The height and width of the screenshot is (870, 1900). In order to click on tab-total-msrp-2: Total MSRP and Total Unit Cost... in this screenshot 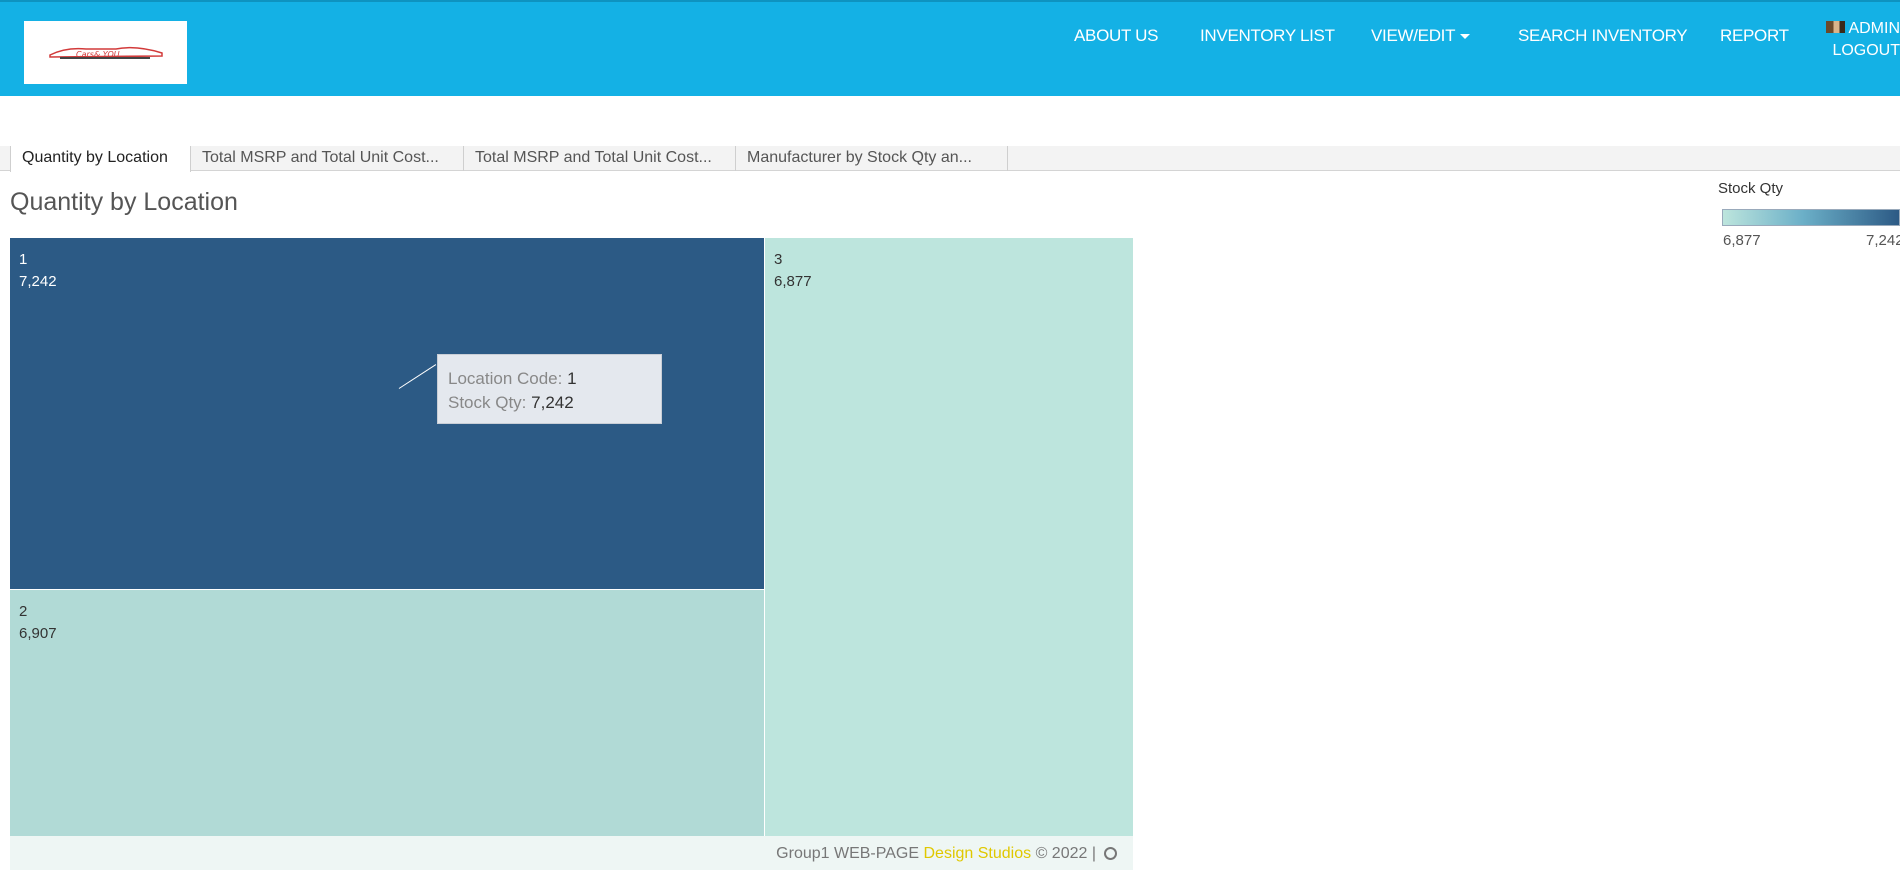, I will do `click(600, 158)`.